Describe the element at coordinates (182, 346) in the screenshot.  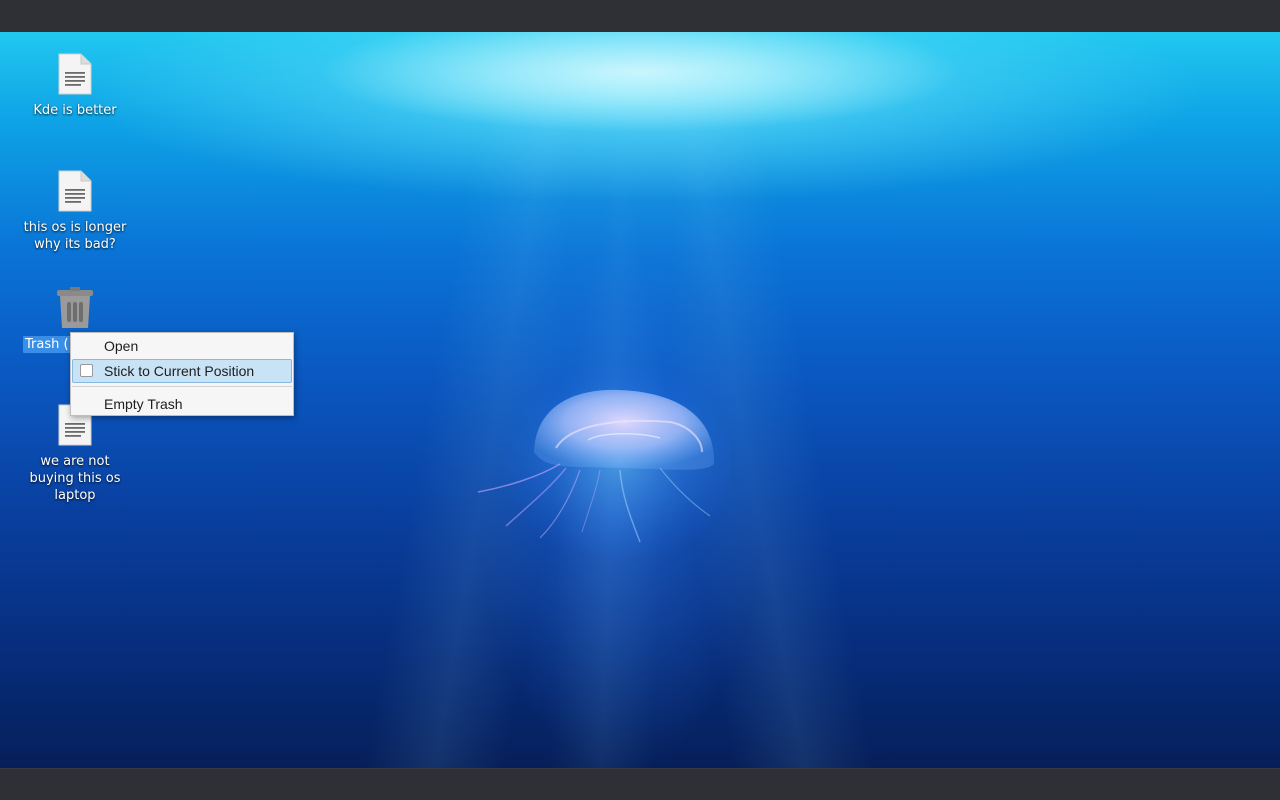
I see `menu-item-open: Open` at that location.